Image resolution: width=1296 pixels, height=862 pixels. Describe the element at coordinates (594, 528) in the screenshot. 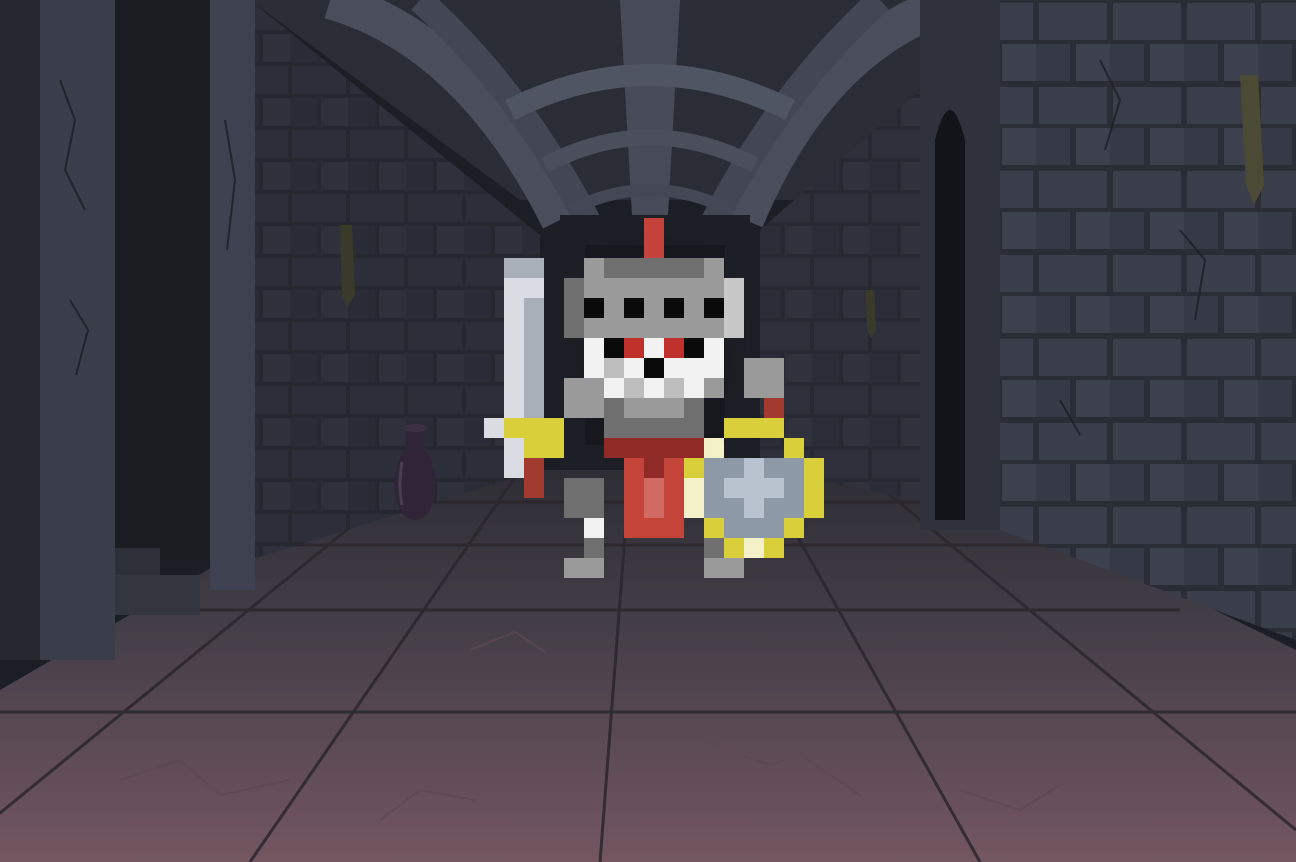

I see `left-knee` at that location.